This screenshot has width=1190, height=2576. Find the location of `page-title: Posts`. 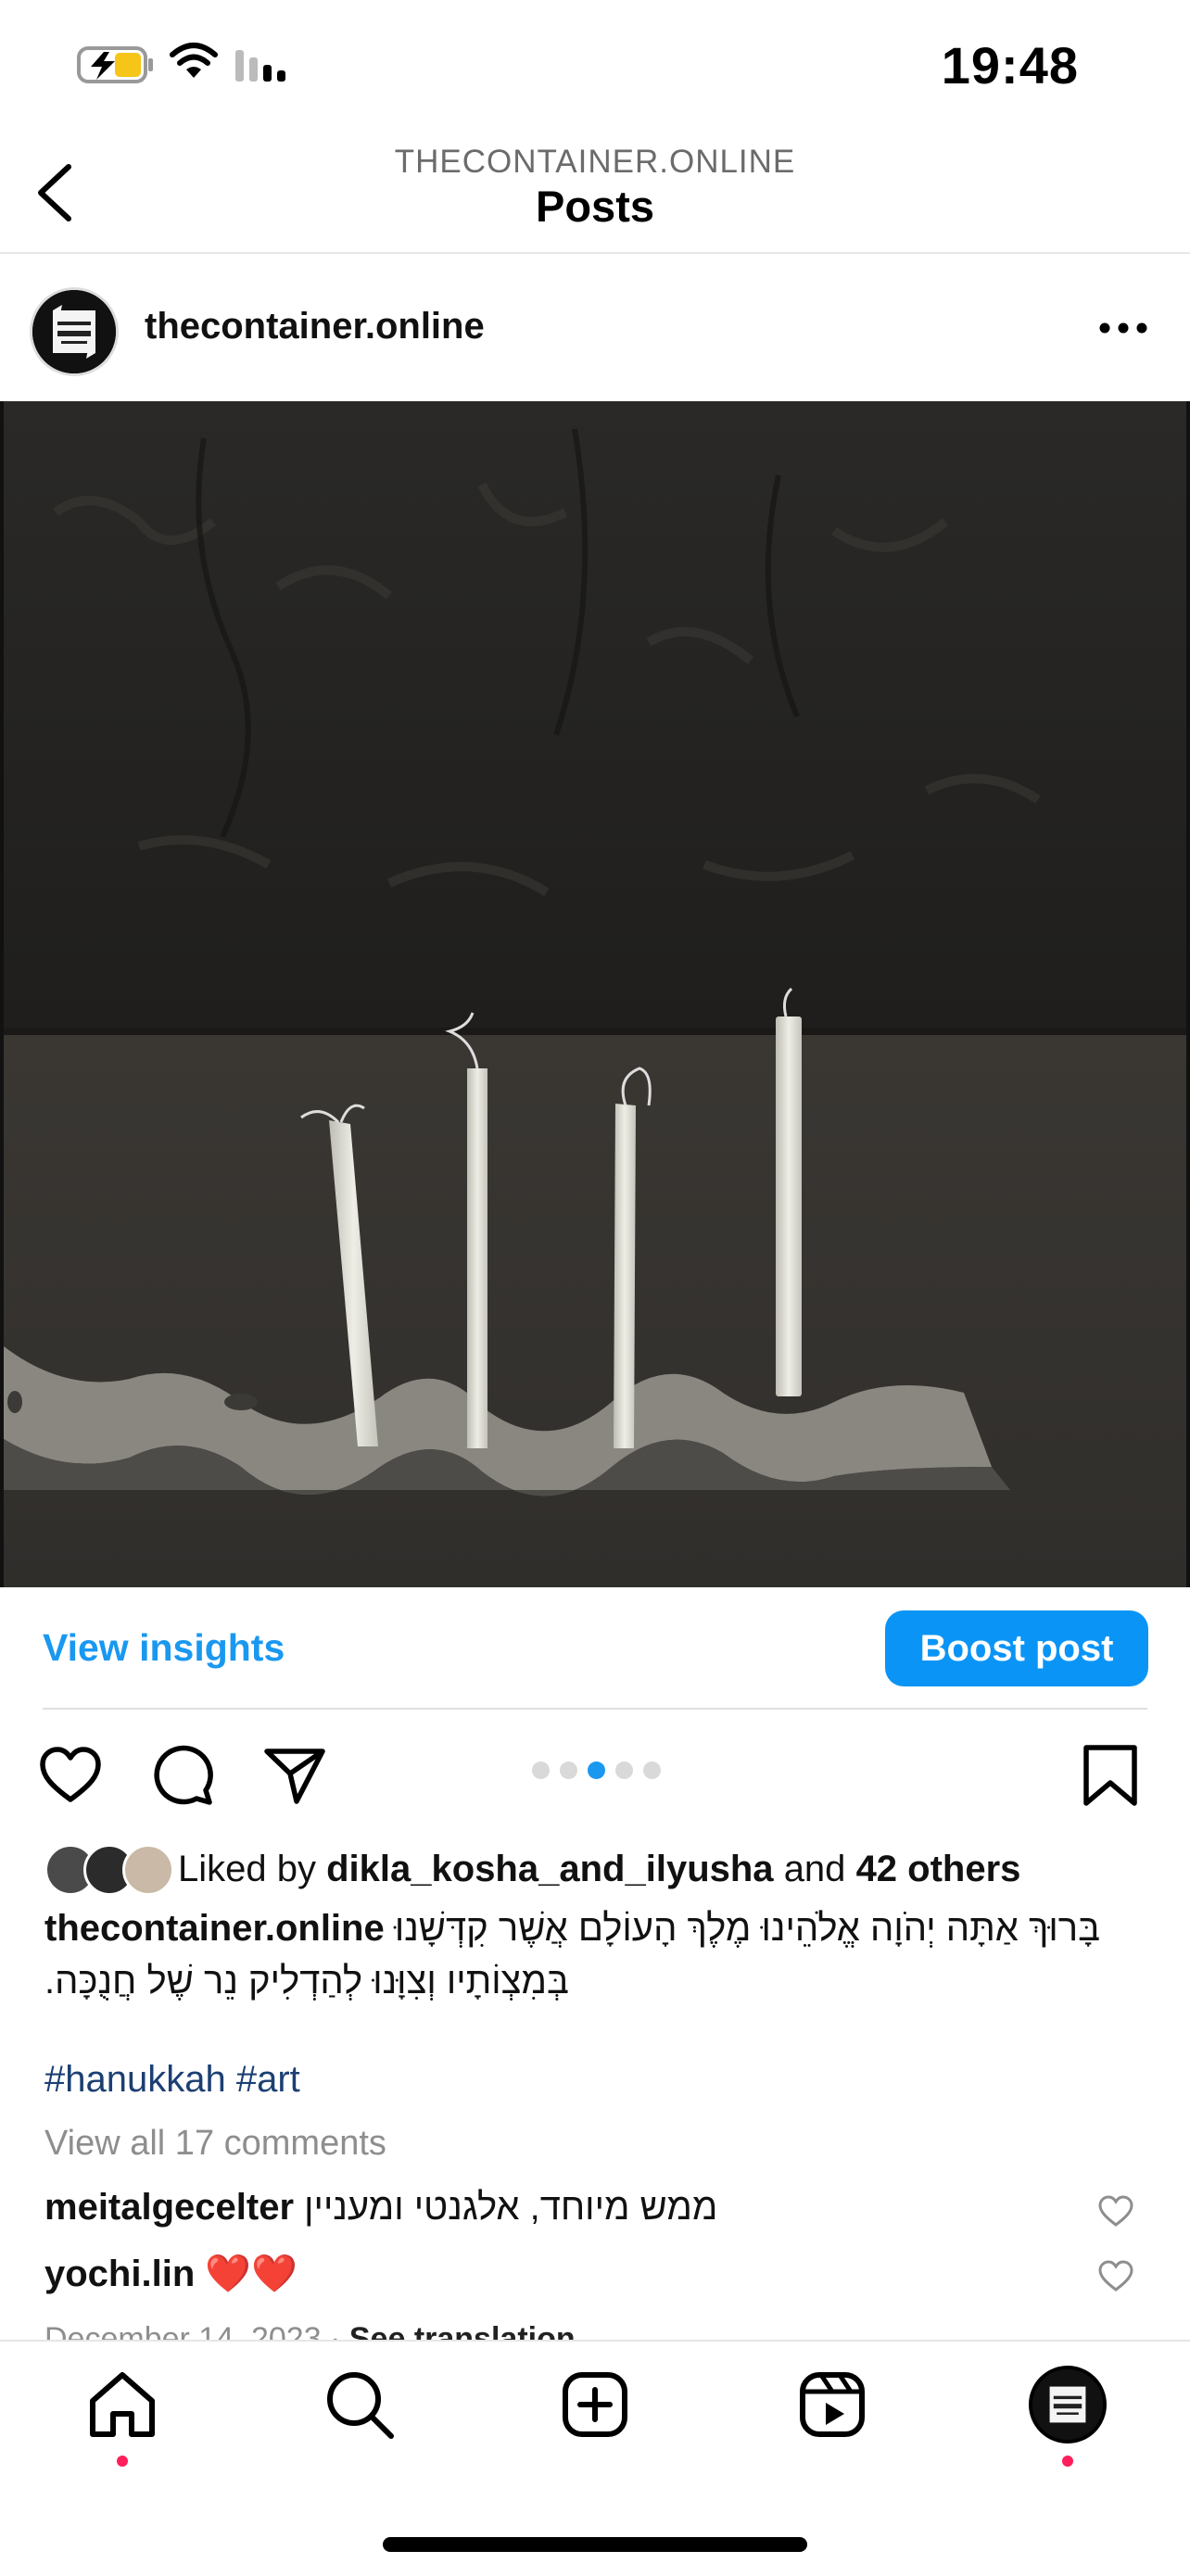

page-title: Posts is located at coordinates (595, 206).